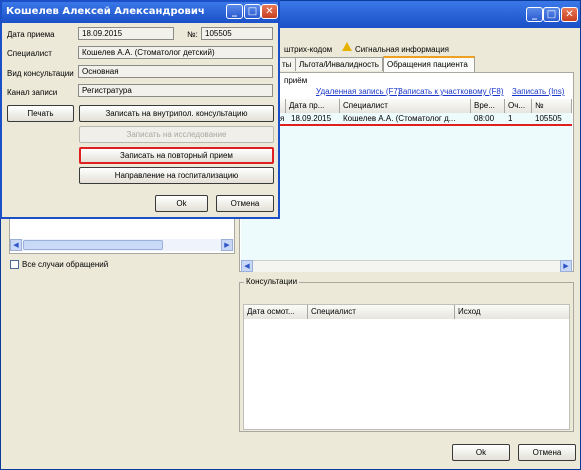  I want to click on record-district-link: Записать к участковому (F8), so click(451, 91).